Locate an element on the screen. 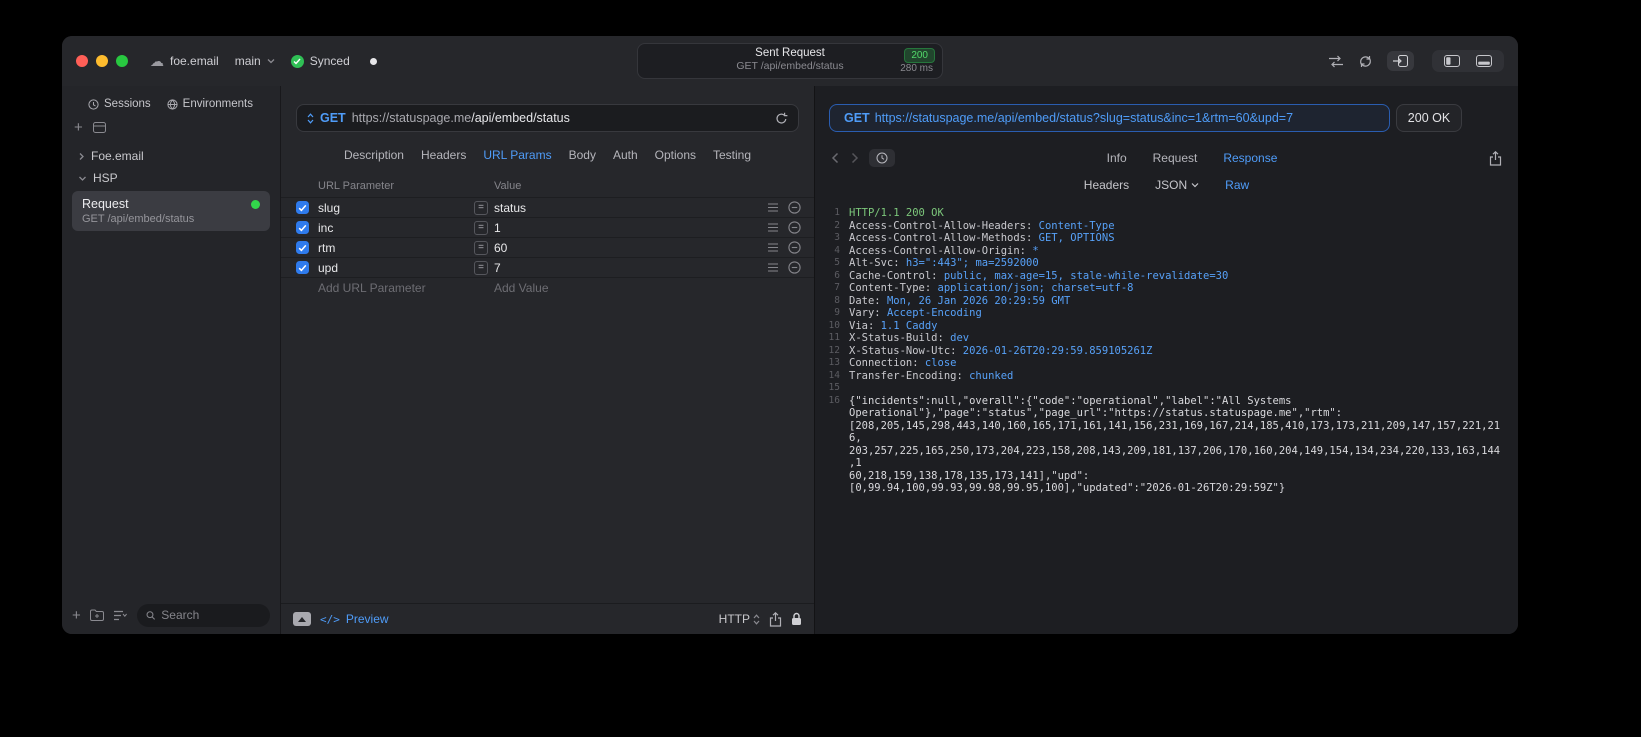  share-icon is located at coordinates (775, 619).